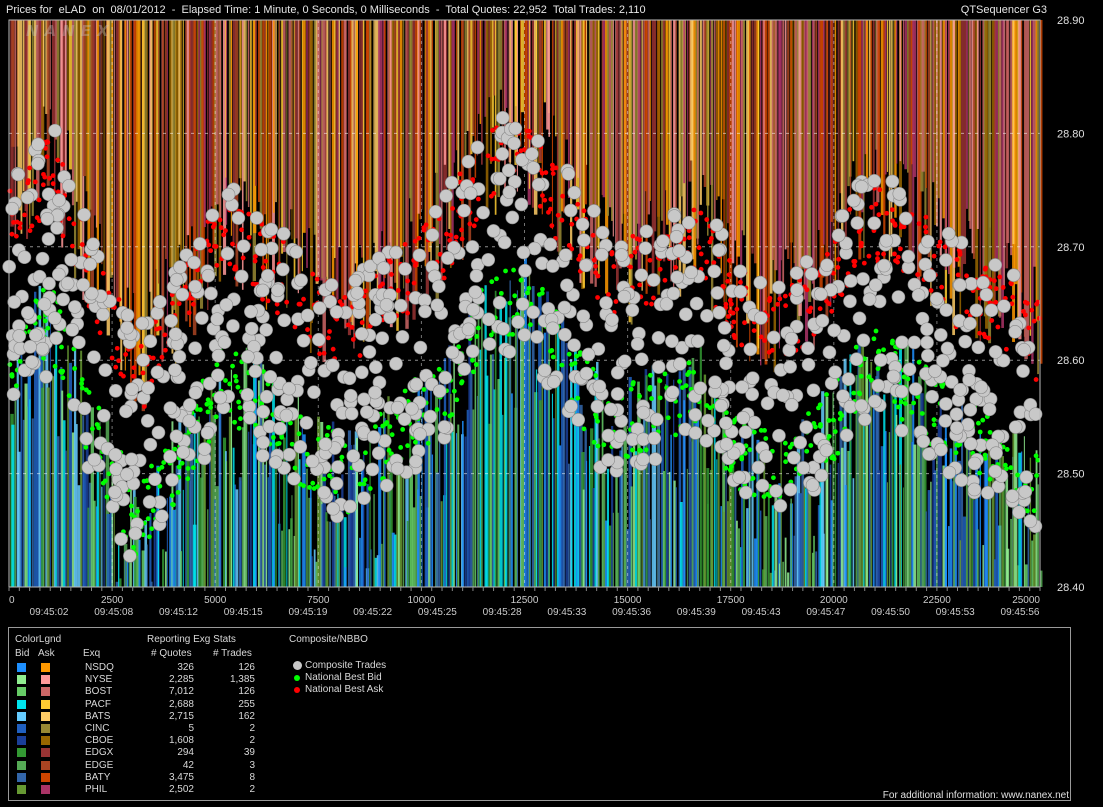  Describe the element at coordinates (97, 728) in the screenshot. I see `exchange-name: CINC` at that location.